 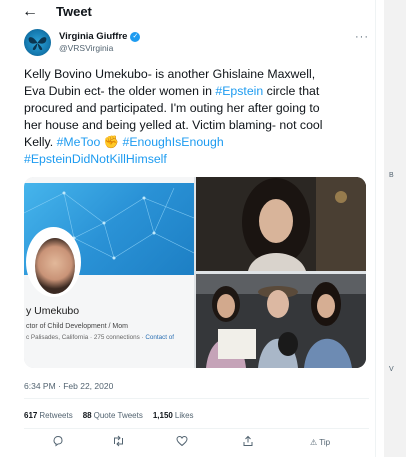 I want to click on tip-button: ⚠ Tip, so click(x=320, y=442).